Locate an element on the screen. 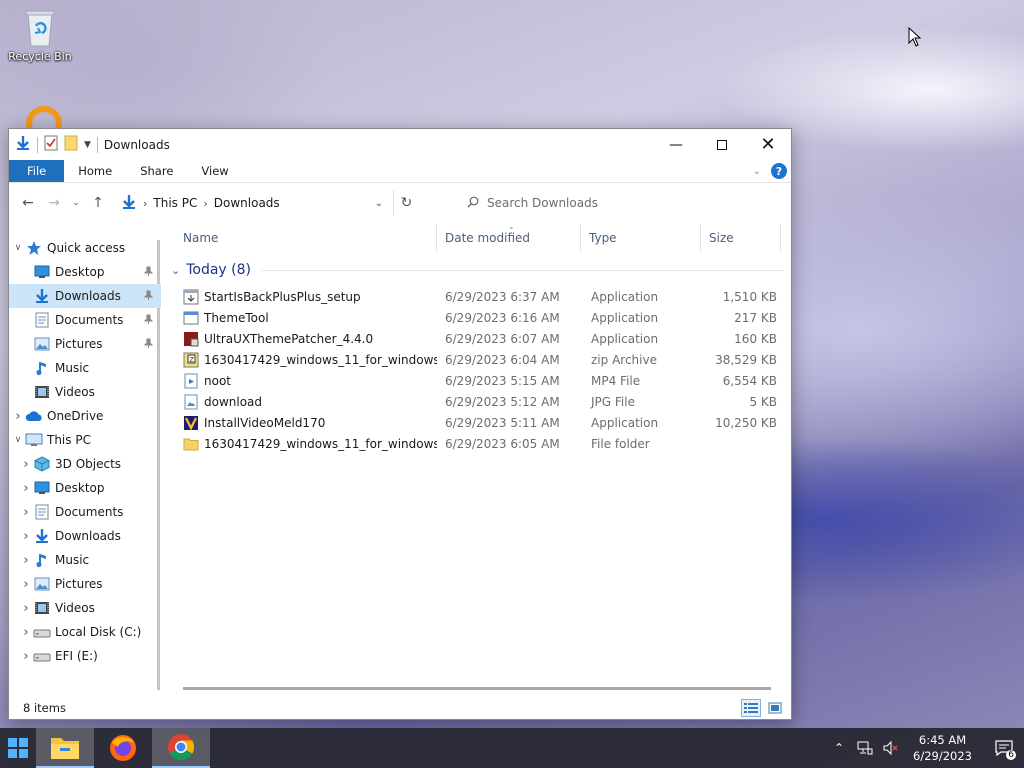  sidebar-item-videos: Videos is located at coordinates (85, 392).